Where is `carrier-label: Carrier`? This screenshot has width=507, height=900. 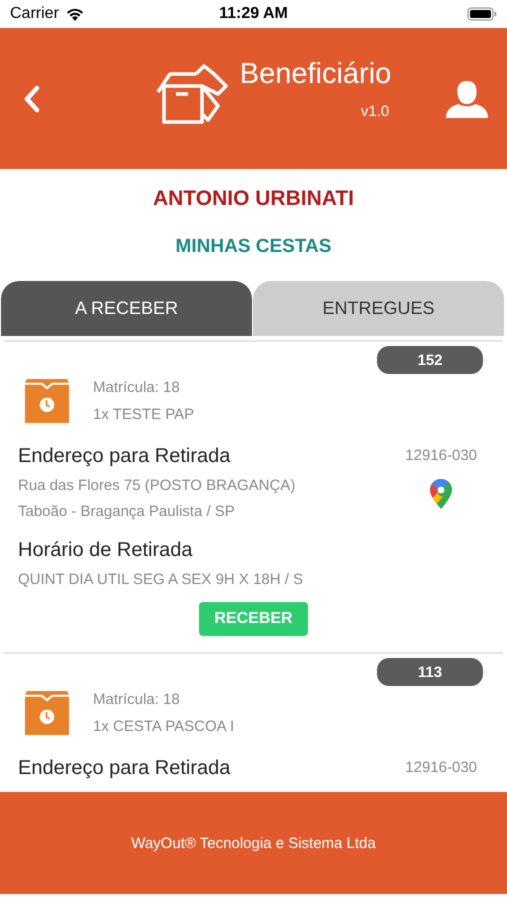 carrier-label: Carrier is located at coordinates (34, 14).